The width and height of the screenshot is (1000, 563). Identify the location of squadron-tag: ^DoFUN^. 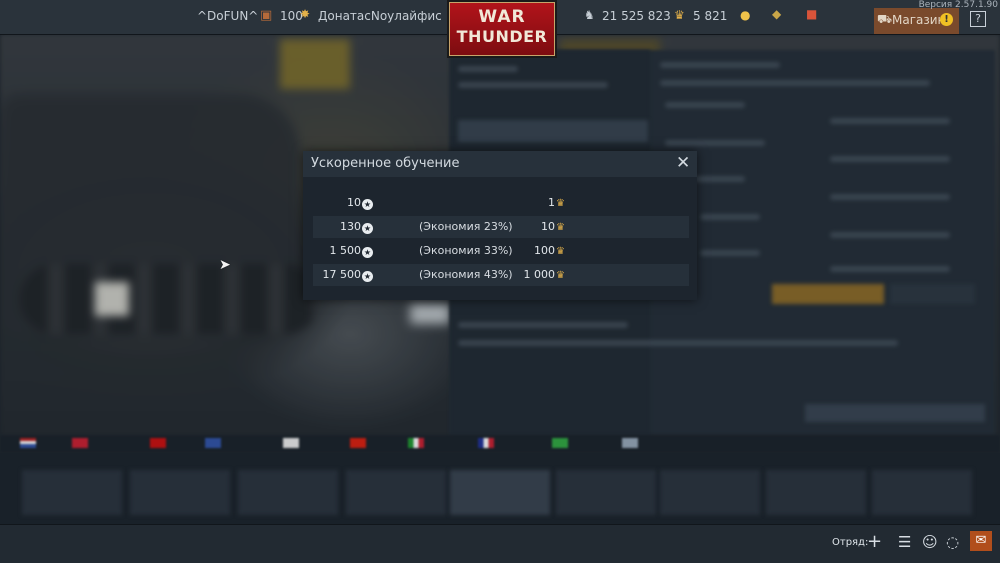
(228, 16).